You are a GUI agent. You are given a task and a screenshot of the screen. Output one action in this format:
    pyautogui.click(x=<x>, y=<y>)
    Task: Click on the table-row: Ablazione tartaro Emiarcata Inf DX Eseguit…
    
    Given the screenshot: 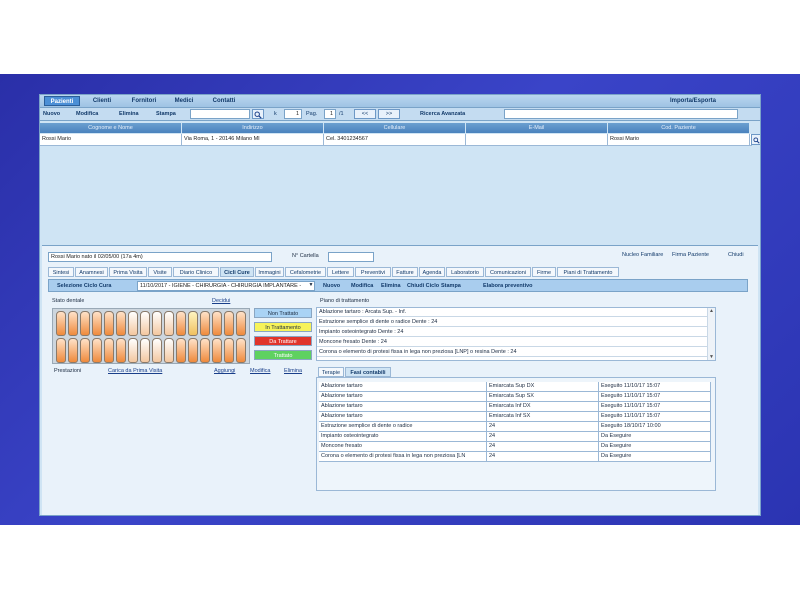 What is the action you would take?
    pyautogui.click(x=515, y=407)
    